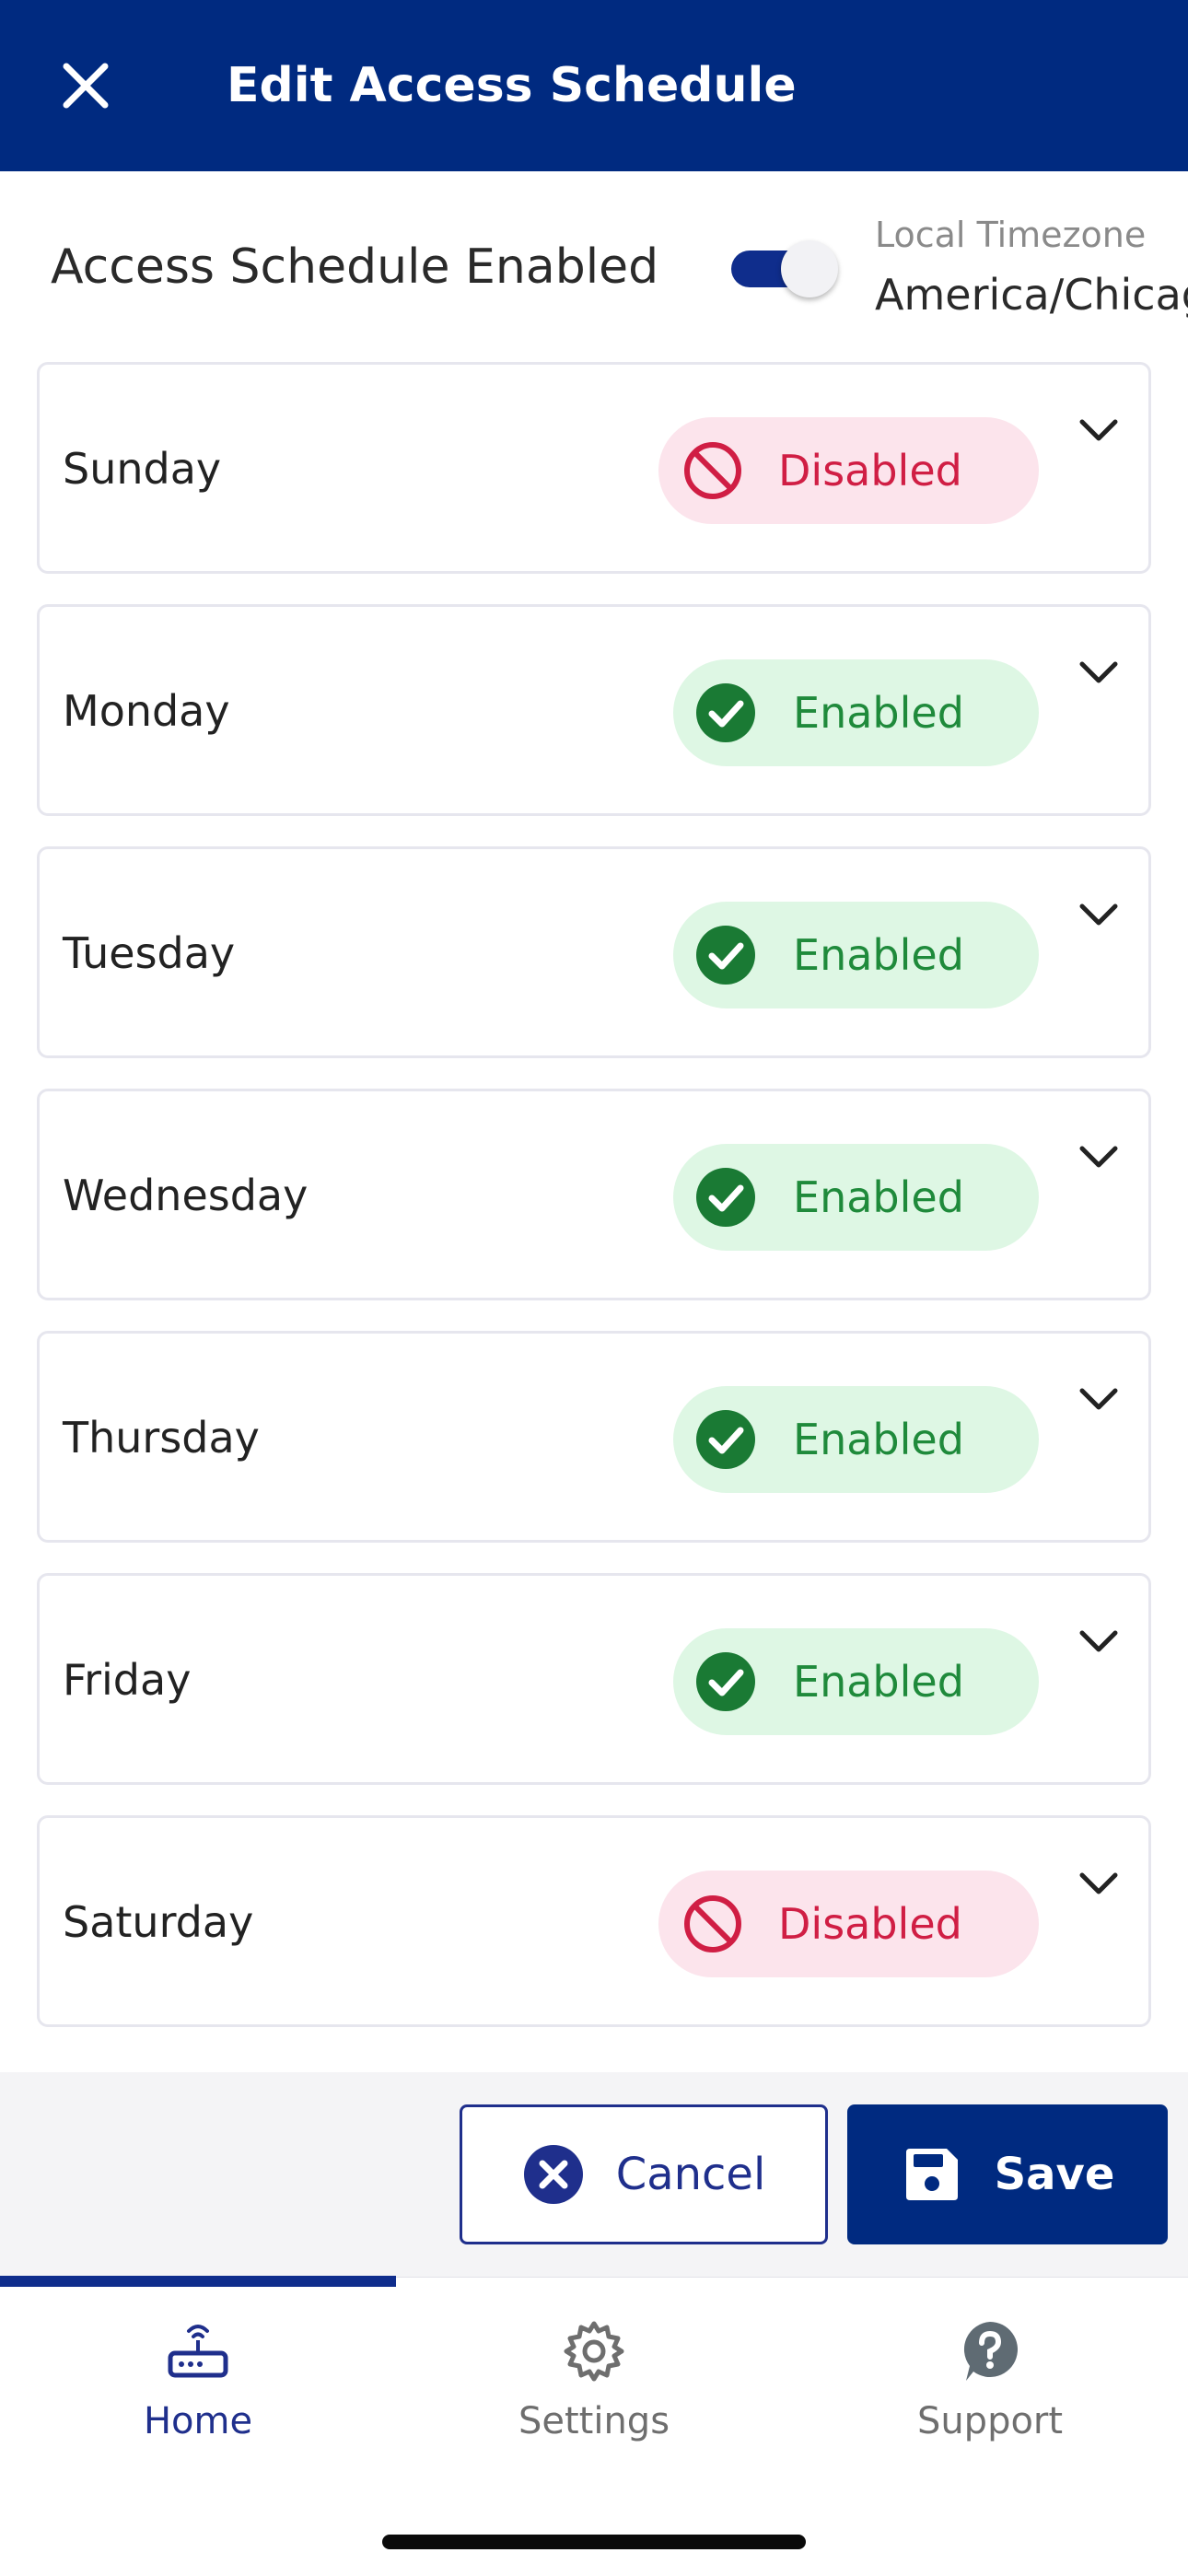 Image resolution: width=1188 pixels, height=2576 pixels. I want to click on save-label: Save, so click(1054, 2174).